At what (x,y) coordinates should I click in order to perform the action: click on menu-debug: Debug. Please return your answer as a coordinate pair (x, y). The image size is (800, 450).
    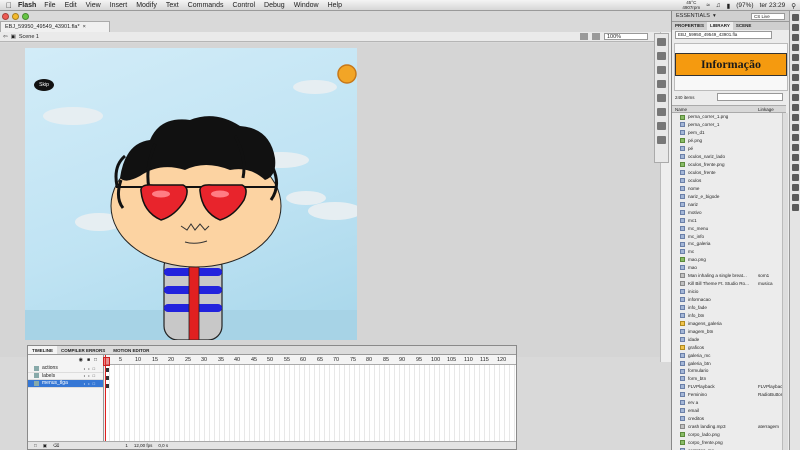
    Looking at the image, I should click on (274, 5).